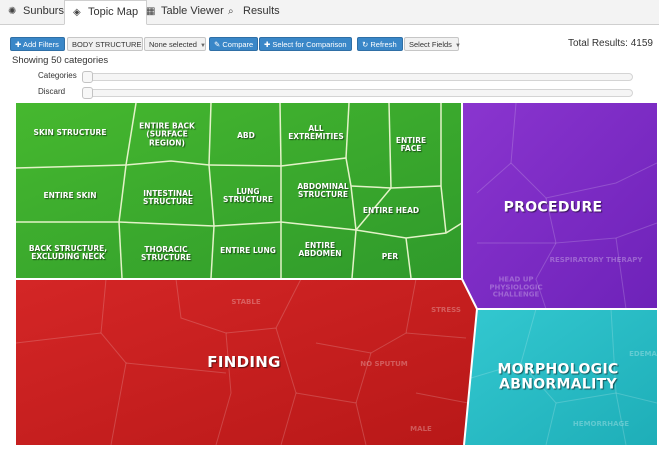 This screenshot has height=456, width=659. Describe the element at coordinates (113, 12) in the screenshot. I see `tab-label: Topic Map` at that location.